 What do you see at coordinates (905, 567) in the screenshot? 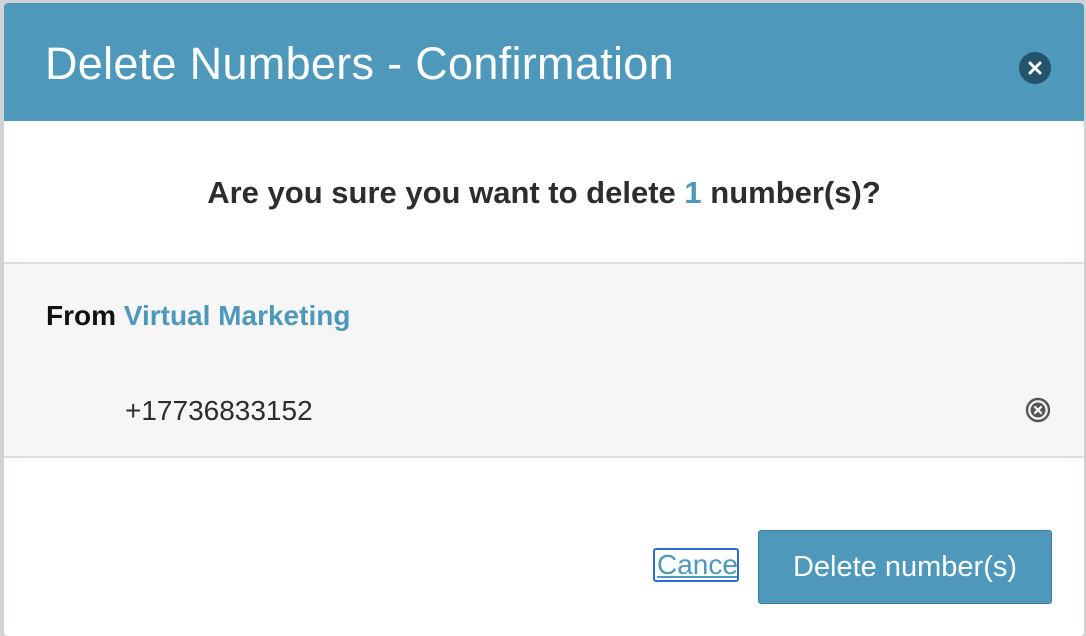
I see `delete-numbers-button: Delete number(s)` at bounding box center [905, 567].